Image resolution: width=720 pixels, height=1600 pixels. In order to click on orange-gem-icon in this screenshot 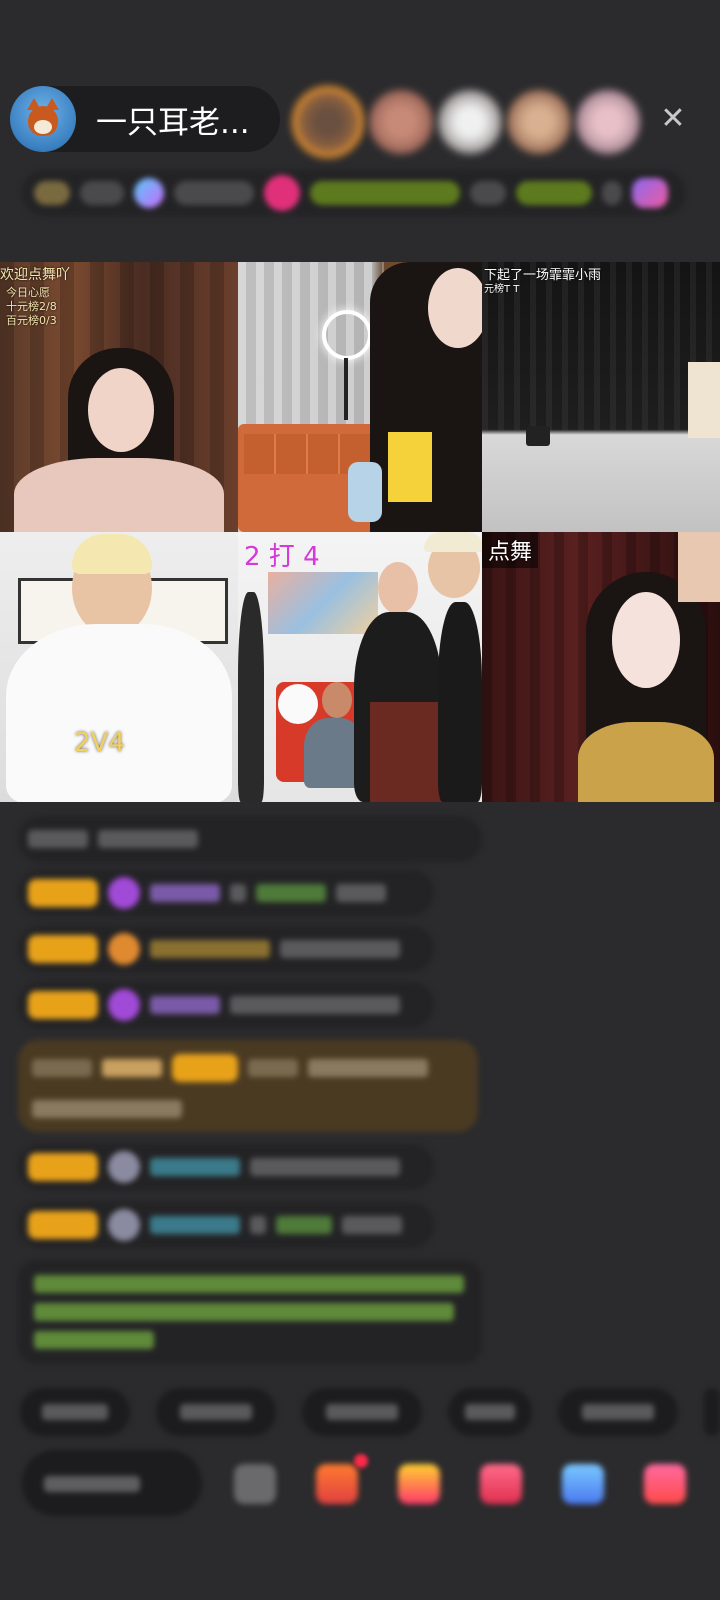, I will do `click(124, 949)`.